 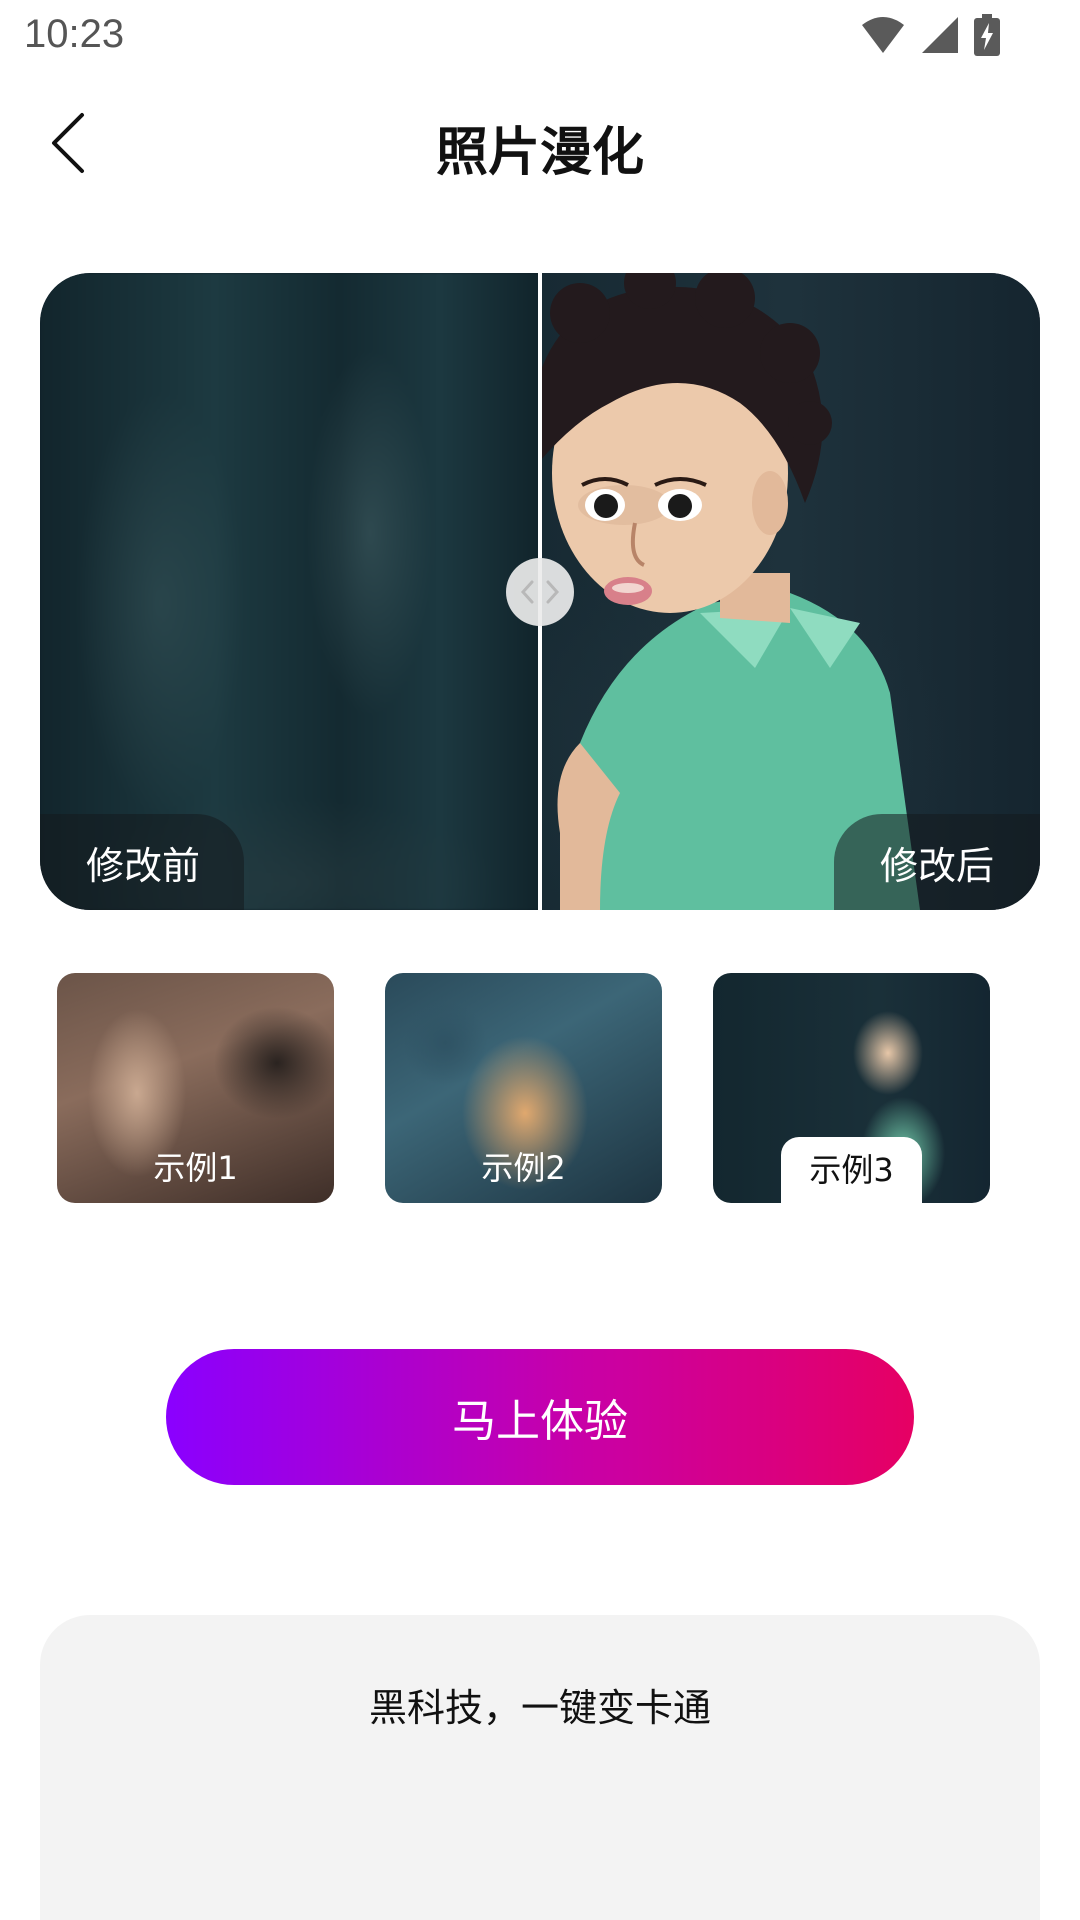 What do you see at coordinates (74, 34) in the screenshot?
I see `status-time: 10:23` at bounding box center [74, 34].